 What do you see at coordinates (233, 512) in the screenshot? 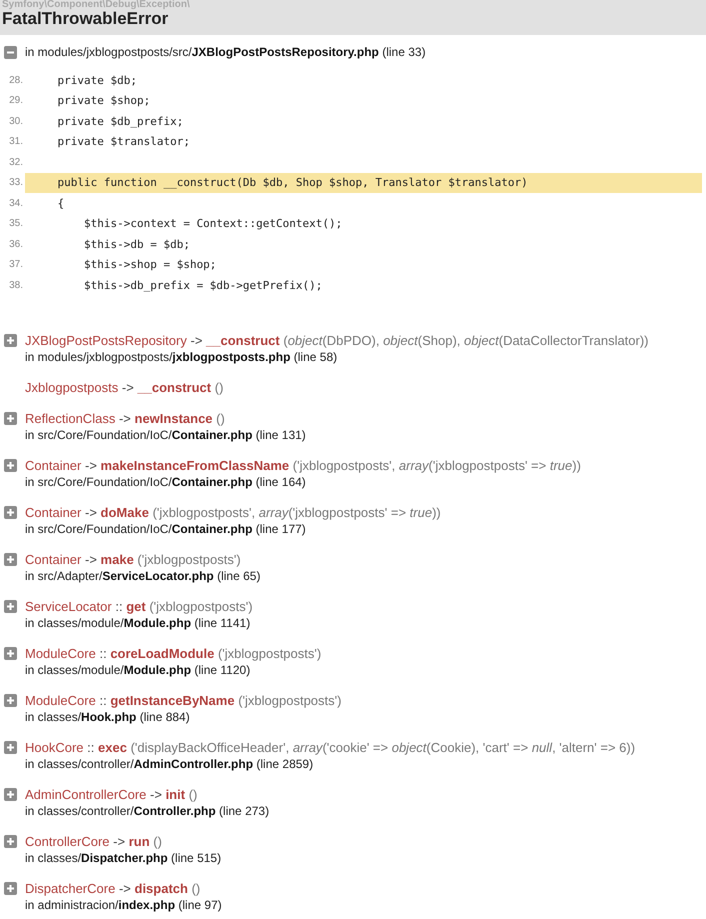
I see `call-signature: Container -> doMake ('jxblogpostposts', array('jxblogpostposts' => true))` at bounding box center [233, 512].